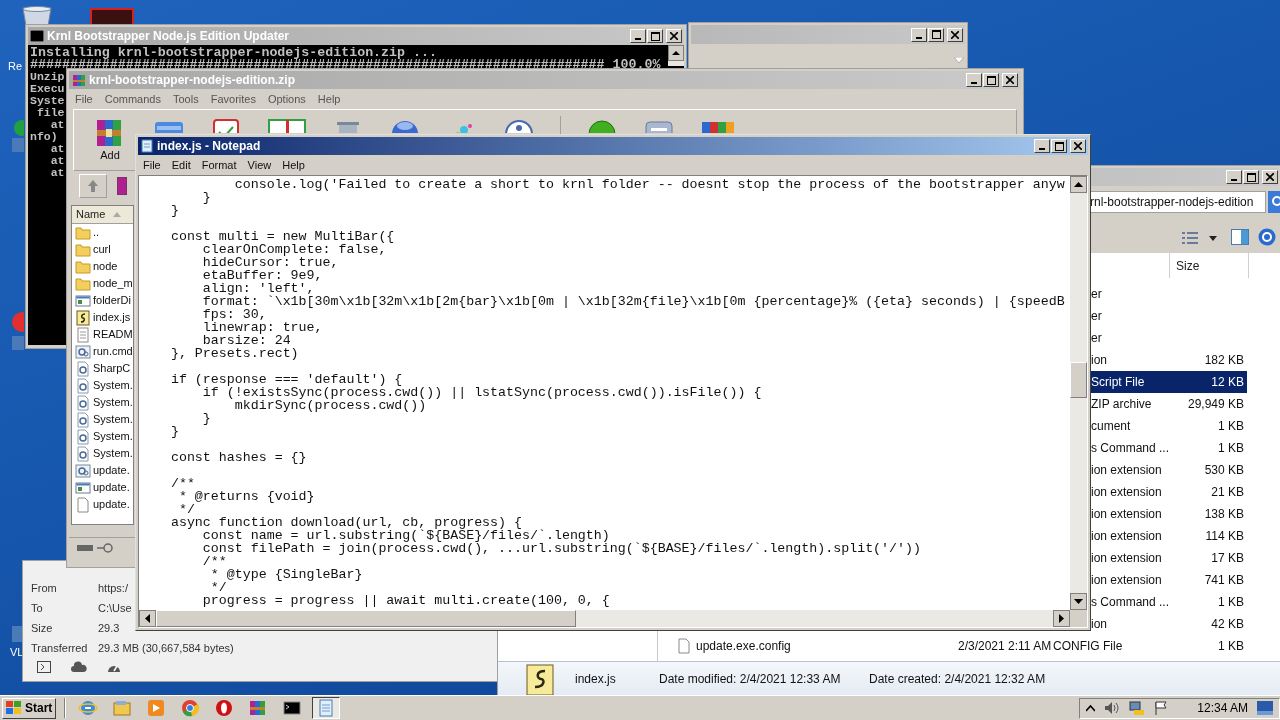 The width and height of the screenshot is (1280, 720). Describe the element at coordinates (44, 667) in the screenshot. I see `console-icon` at that location.